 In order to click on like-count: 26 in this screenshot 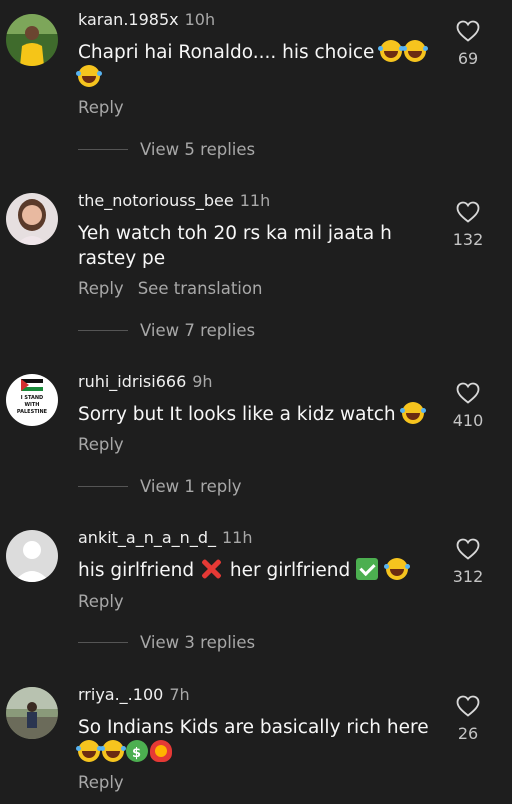, I will do `click(468, 733)`.